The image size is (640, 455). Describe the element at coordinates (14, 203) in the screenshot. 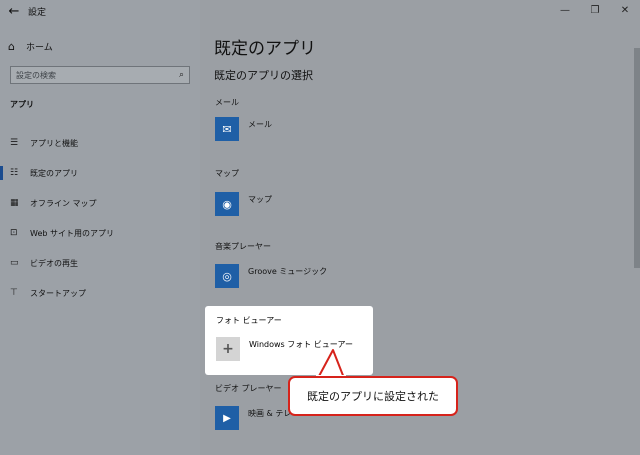

I see `offline-maps-icon: ▦` at that location.